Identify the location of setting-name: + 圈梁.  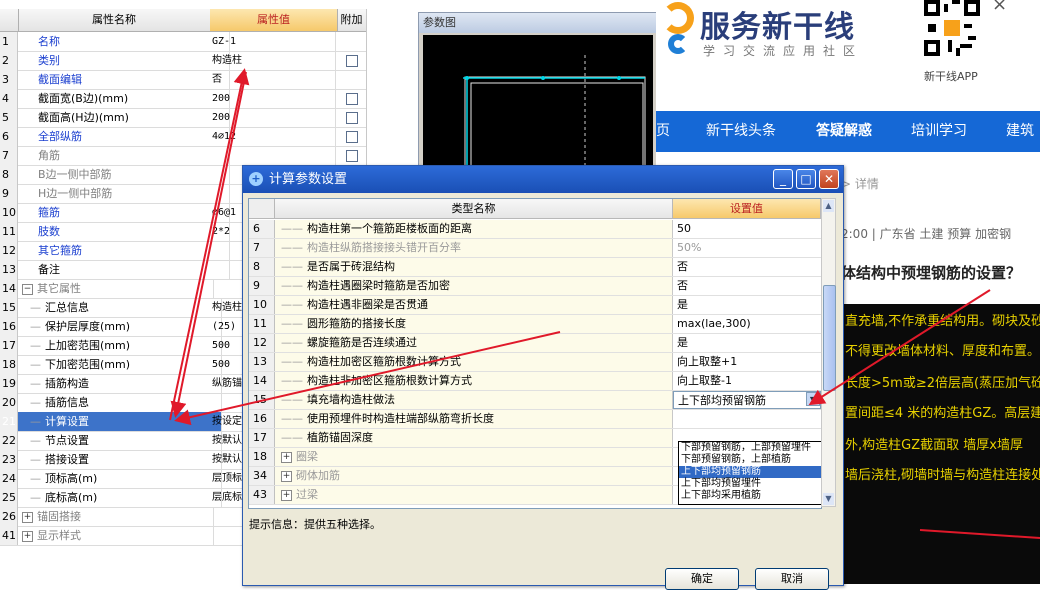
(474, 457).